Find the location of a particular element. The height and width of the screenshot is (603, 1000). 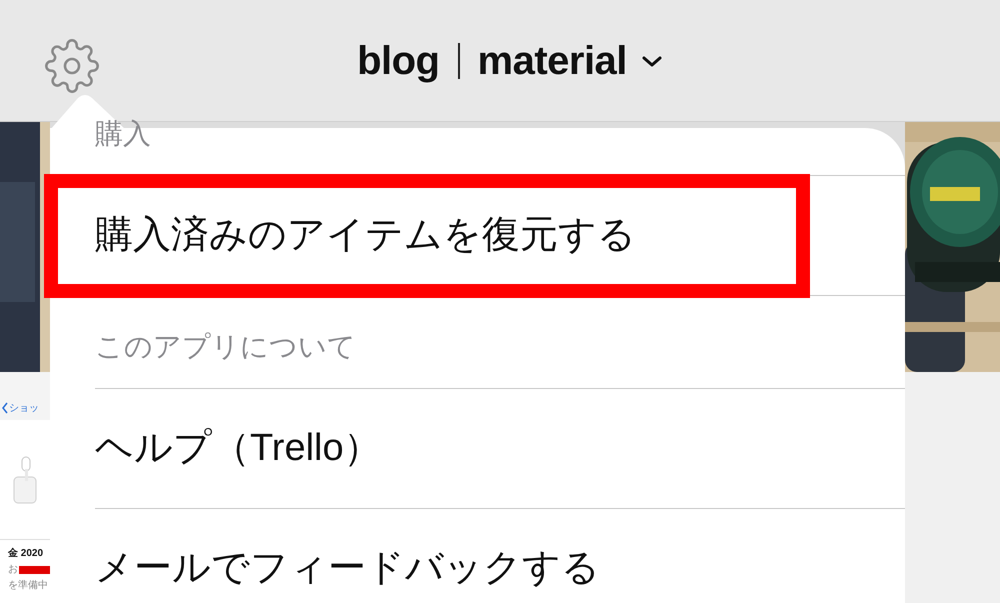

date-text: 金 2020 is located at coordinates (26, 553).